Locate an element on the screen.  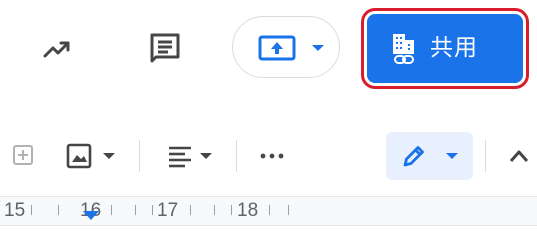
add-image-icon is located at coordinates (23, 155).